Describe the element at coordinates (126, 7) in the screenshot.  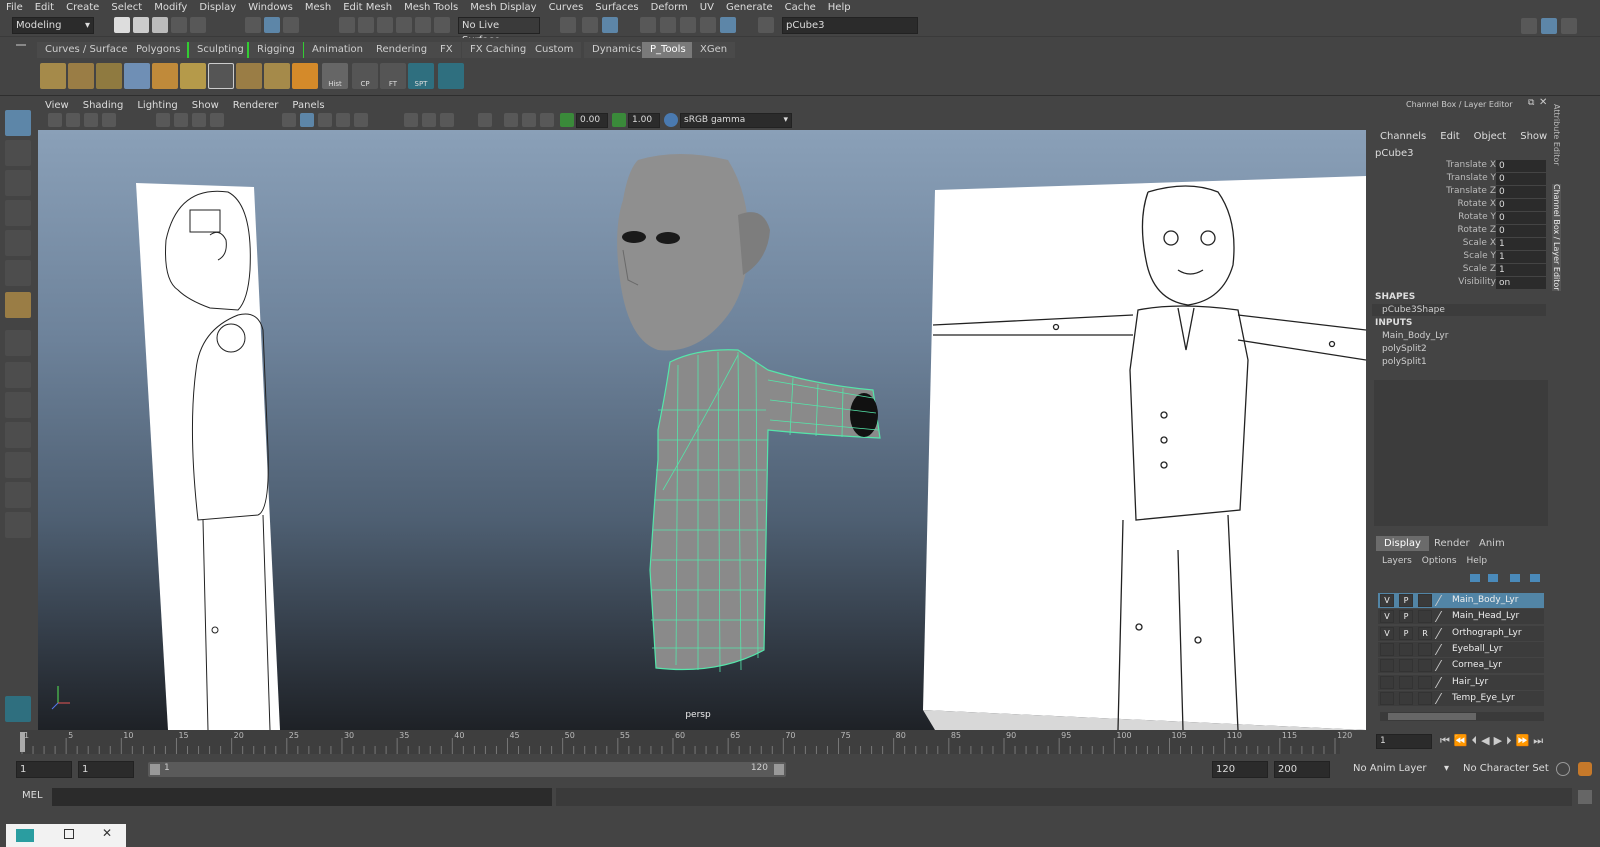
I see `menu-select: Select` at that location.